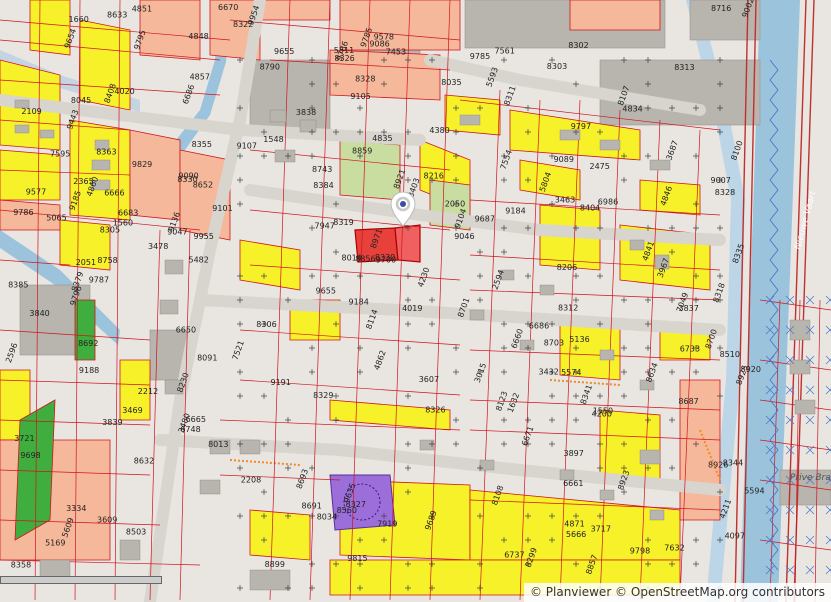 The image size is (831, 602). What do you see at coordinates (568, 308) in the screenshot?
I see `parcel-number: 8312` at bounding box center [568, 308].